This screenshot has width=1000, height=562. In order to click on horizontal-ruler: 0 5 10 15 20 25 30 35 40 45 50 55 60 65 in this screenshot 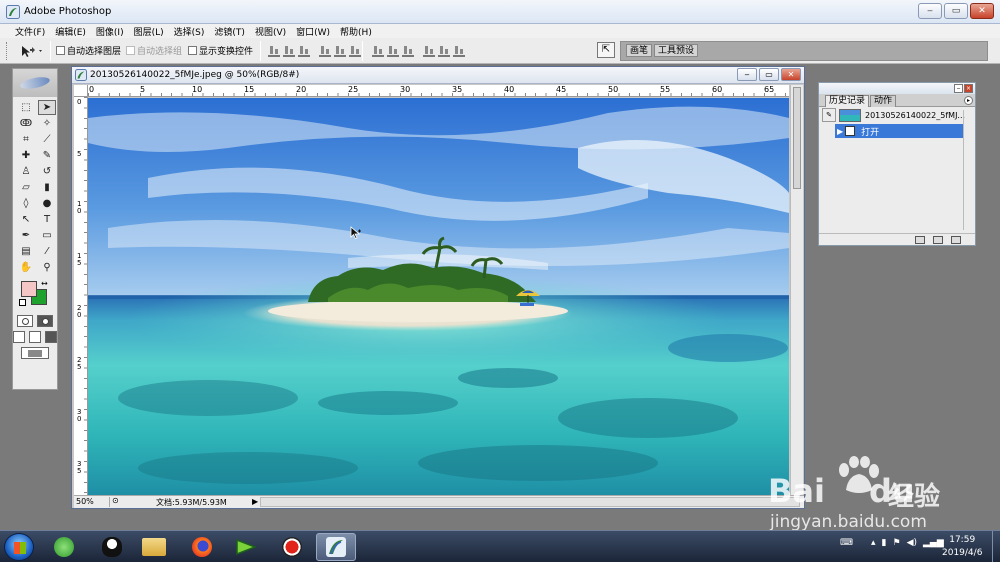, I will do `click(438, 91)`.